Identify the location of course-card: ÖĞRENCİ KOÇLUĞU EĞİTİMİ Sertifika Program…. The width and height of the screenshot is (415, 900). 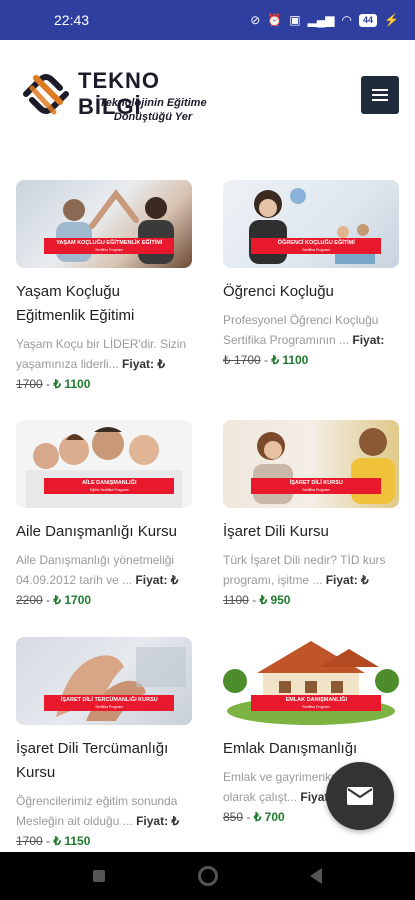
(311, 275).